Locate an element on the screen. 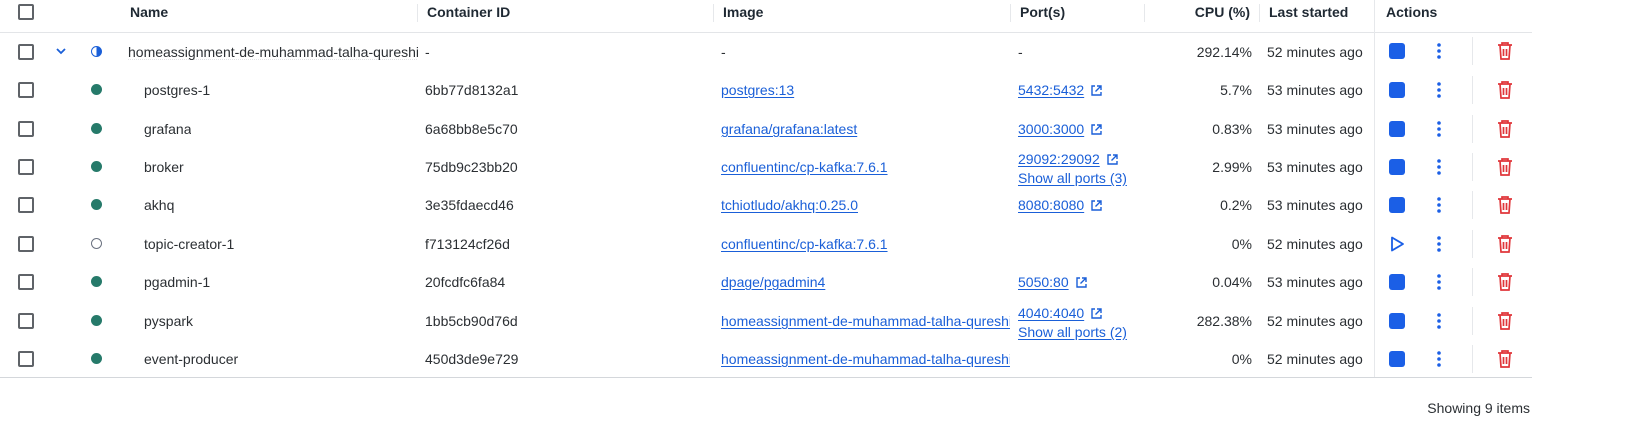  port-mapping: 29092:29092 is located at coordinates (1059, 159).